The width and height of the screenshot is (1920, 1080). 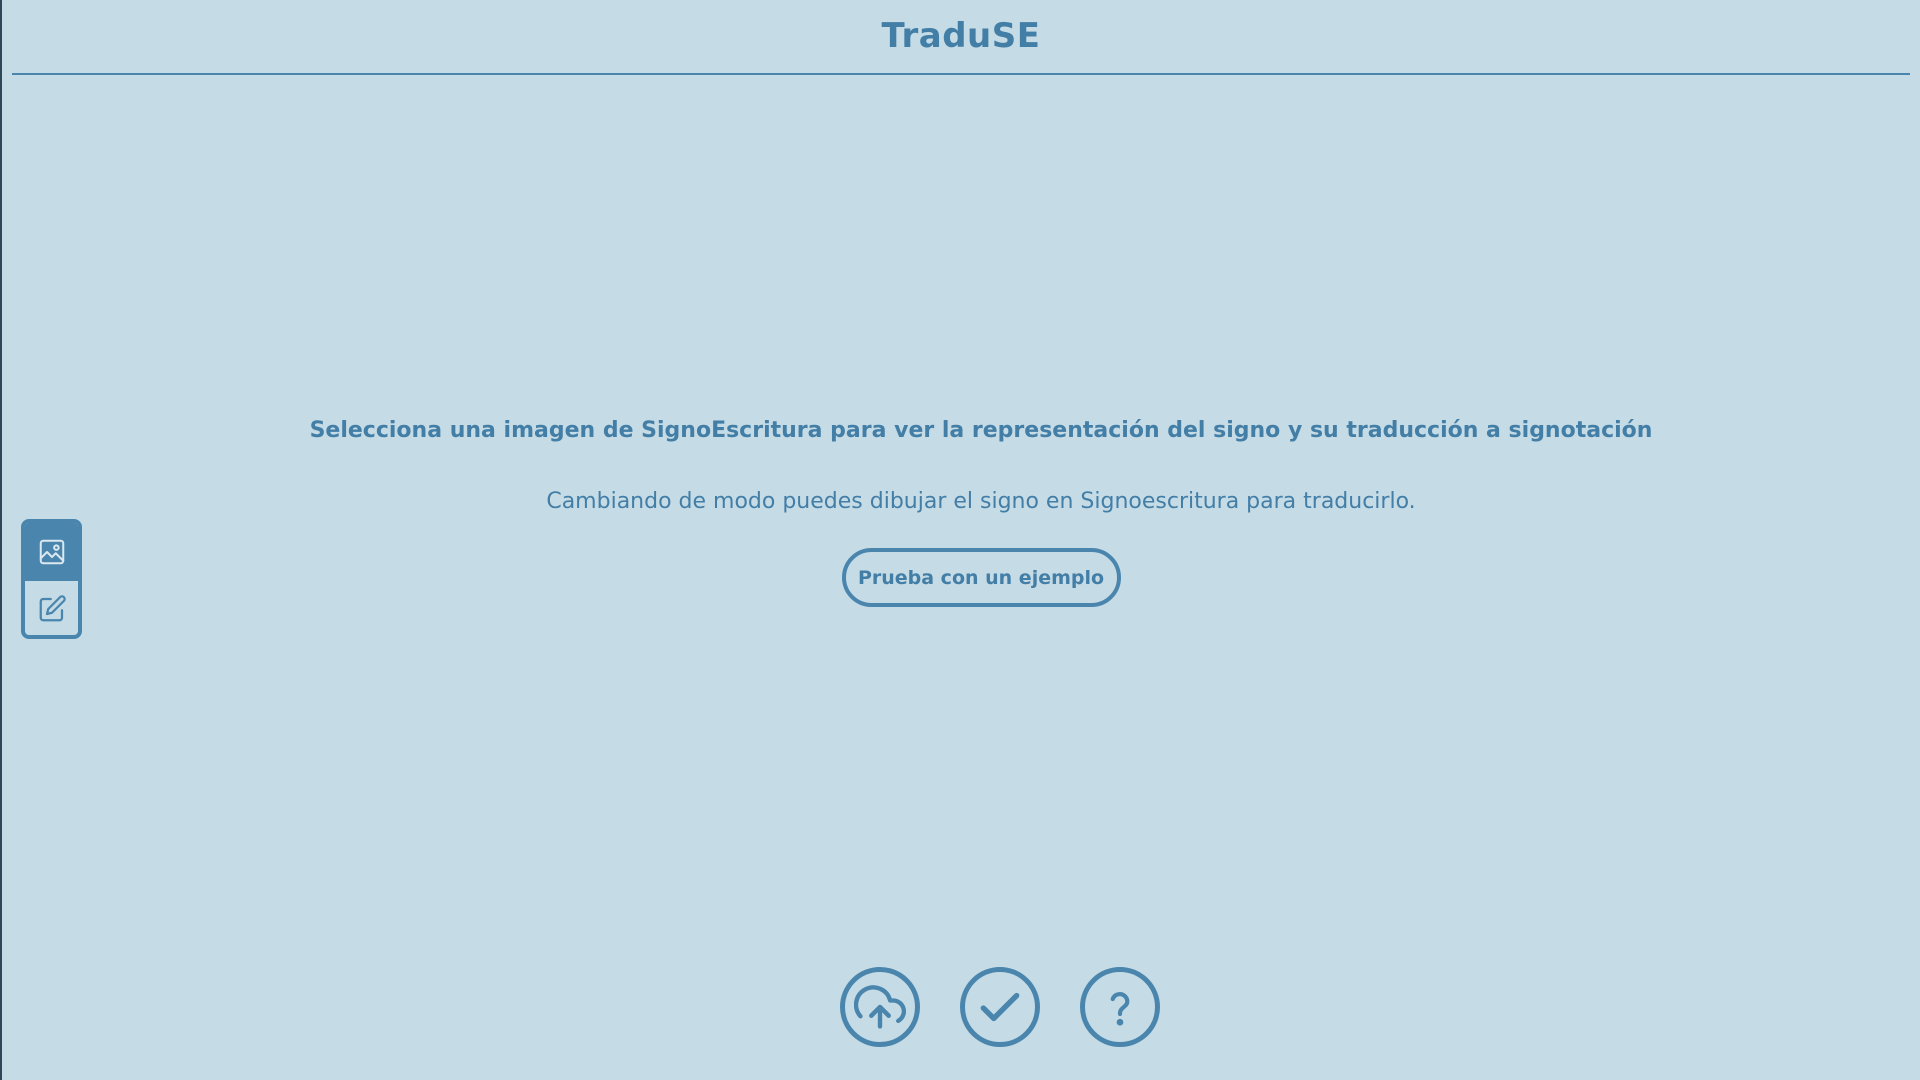 I want to click on confirm-button, so click(x=1000, y=1007).